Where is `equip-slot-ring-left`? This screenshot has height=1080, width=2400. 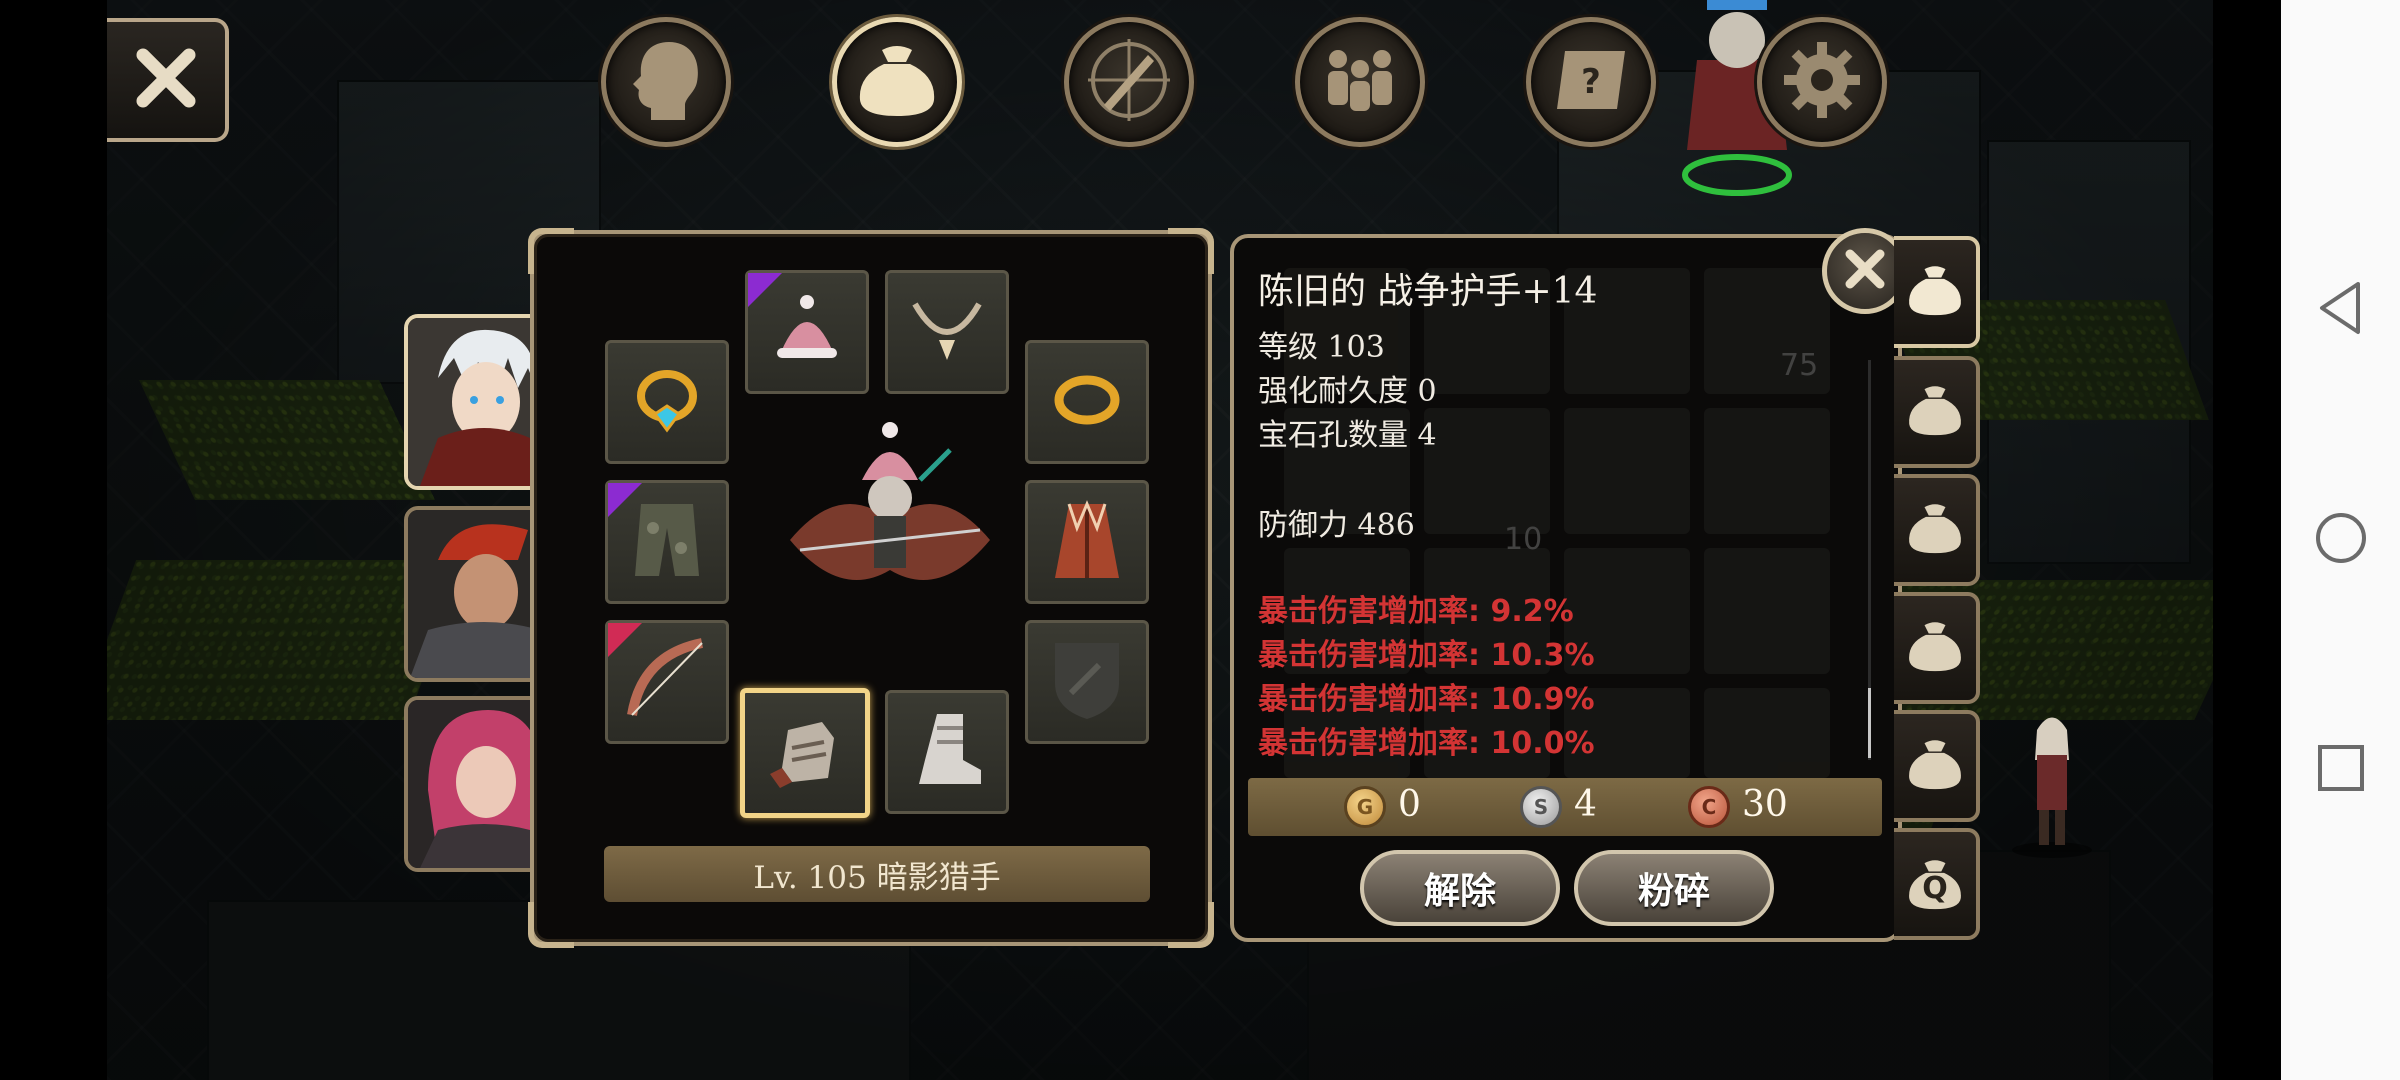 equip-slot-ring-left is located at coordinates (667, 402).